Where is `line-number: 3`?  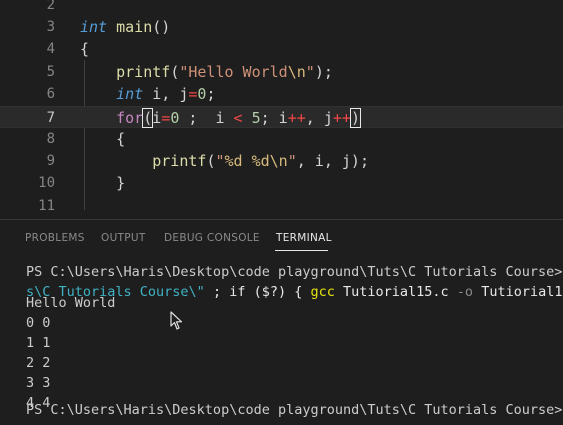 line-number: 3 is located at coordinates (50, 27).